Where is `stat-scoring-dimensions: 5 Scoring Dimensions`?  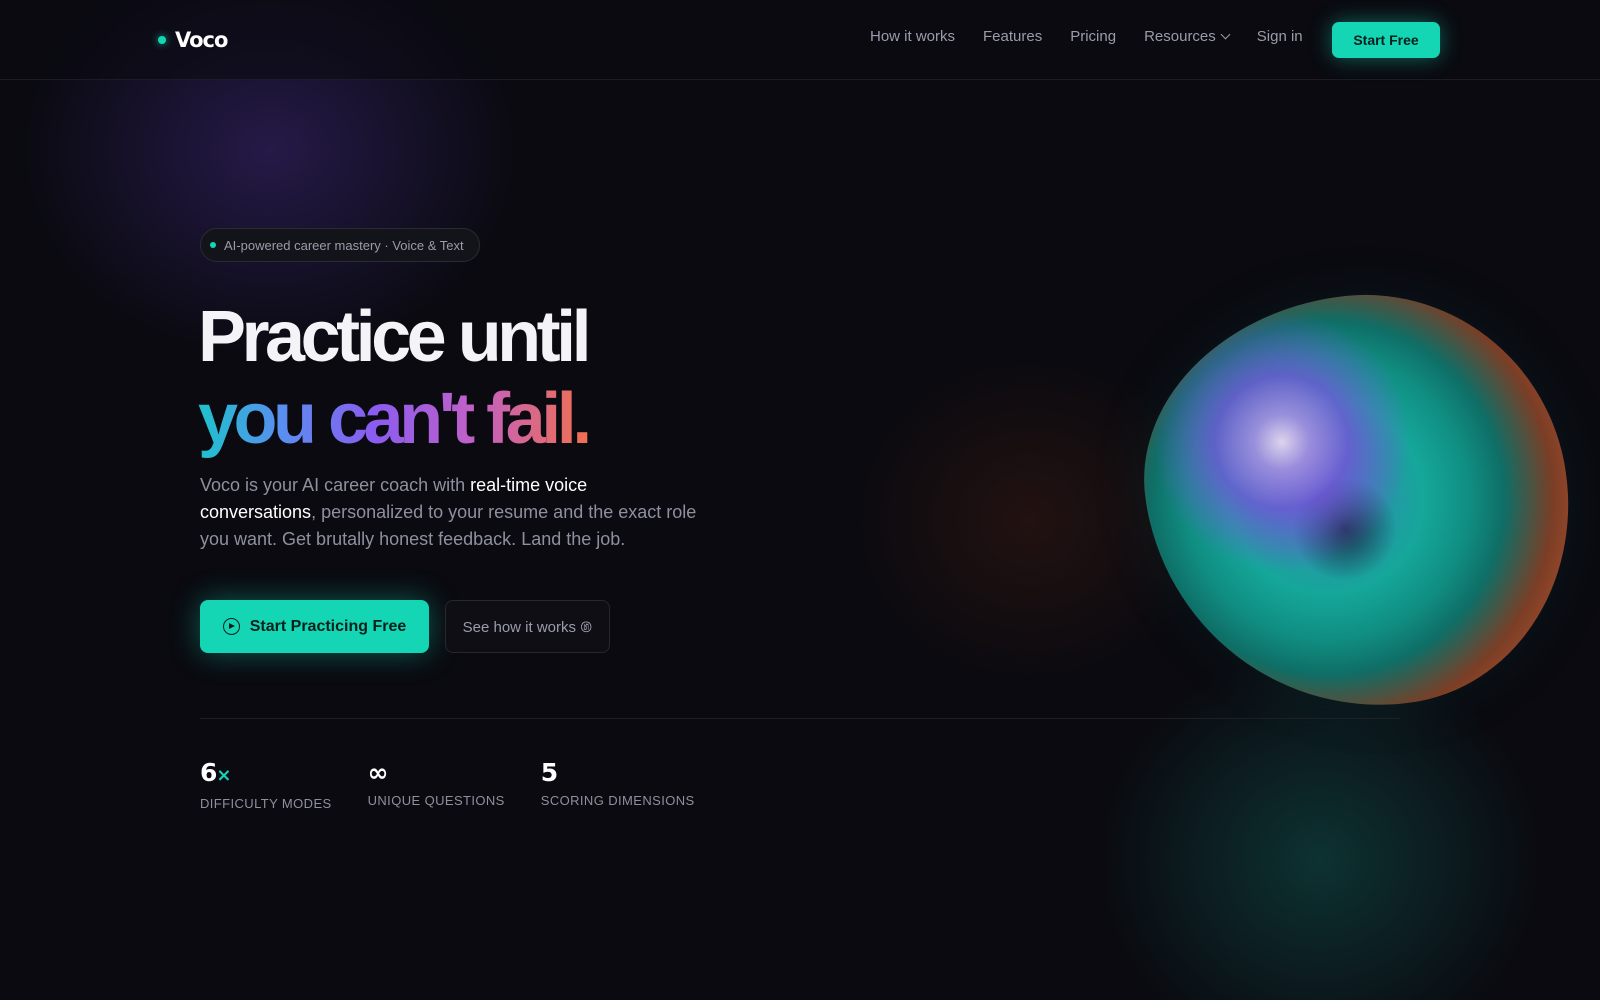
stat-scoring-dimensions: 5 Scoring Dimensions is located at coordinates (618, 784).